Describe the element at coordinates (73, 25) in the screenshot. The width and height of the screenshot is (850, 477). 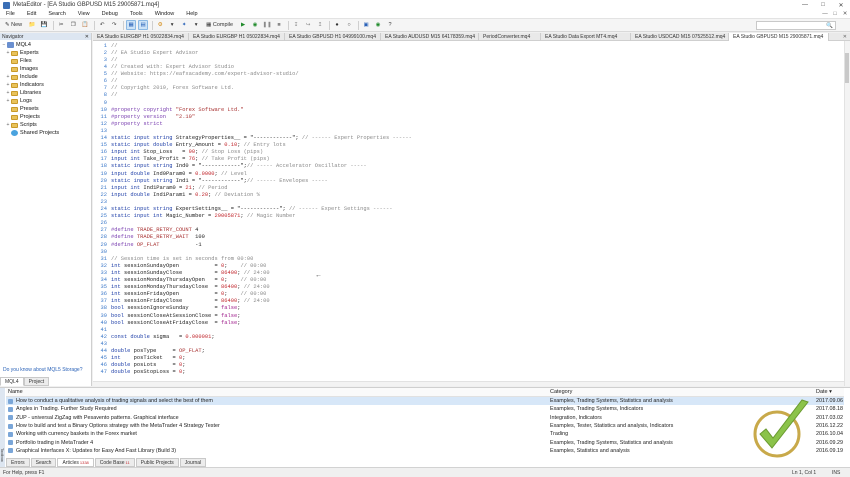
I see `copy-icon: ❐` at that location.